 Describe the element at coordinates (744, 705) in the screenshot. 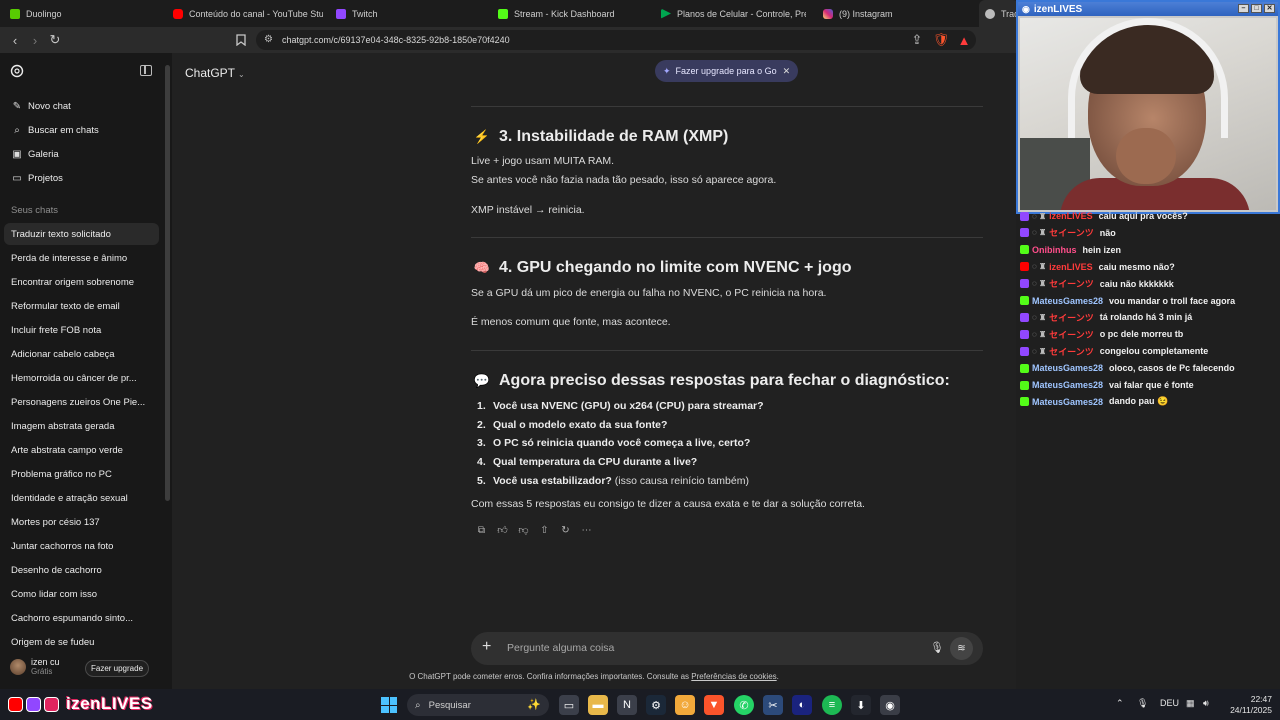

I see `whatsapp-icon: ✆` at that location.